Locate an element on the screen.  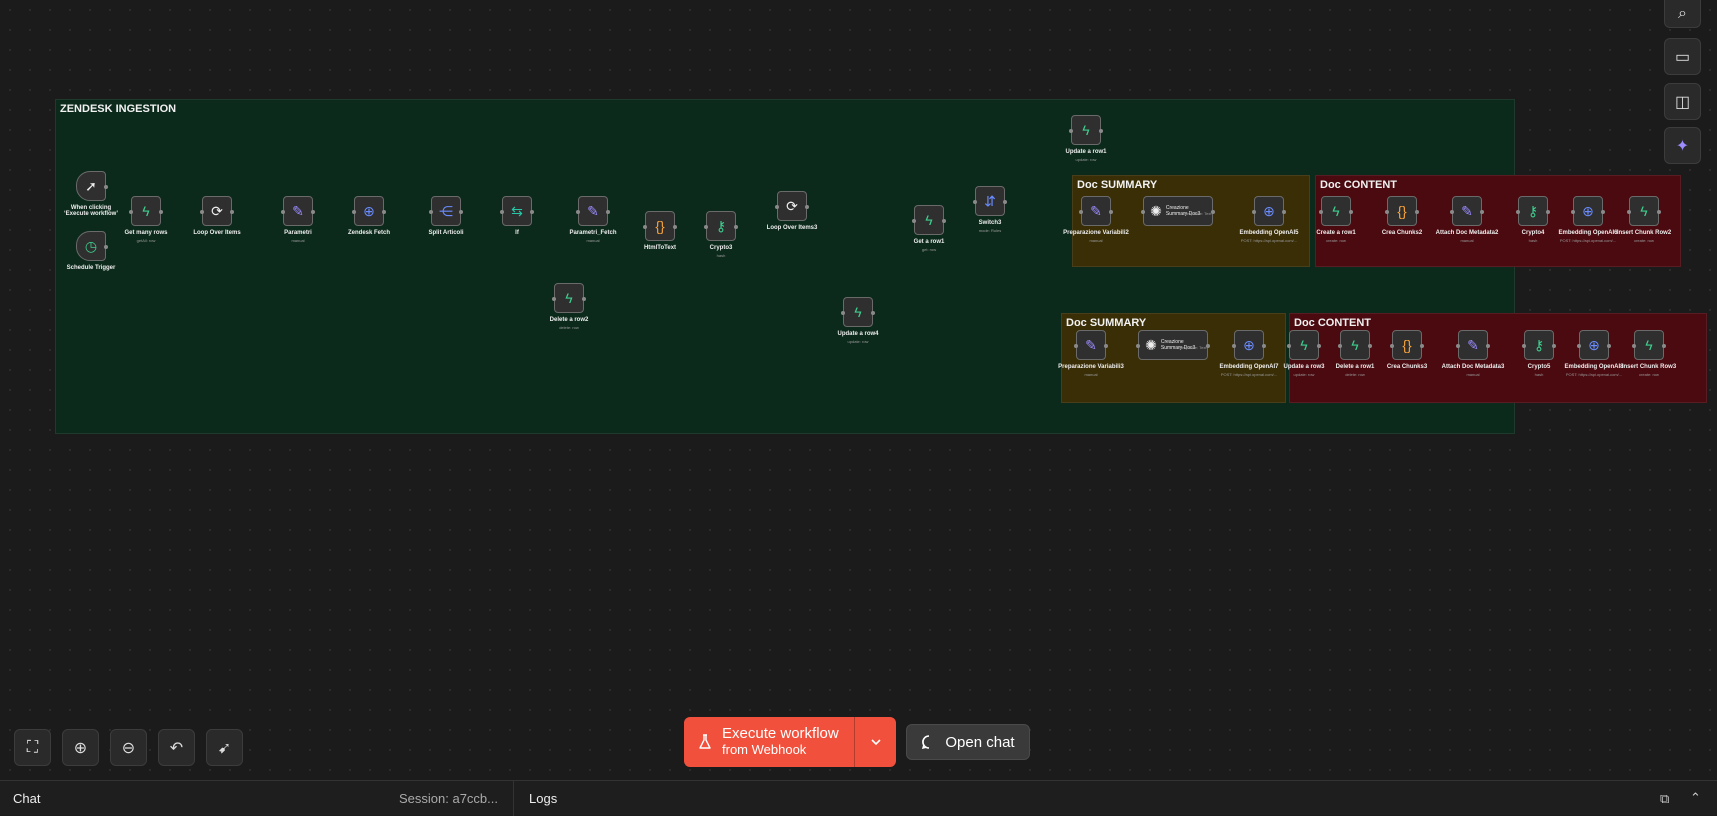
workflow-node: ⚷ Crypto3 hash is located at coordinates (721, 234).